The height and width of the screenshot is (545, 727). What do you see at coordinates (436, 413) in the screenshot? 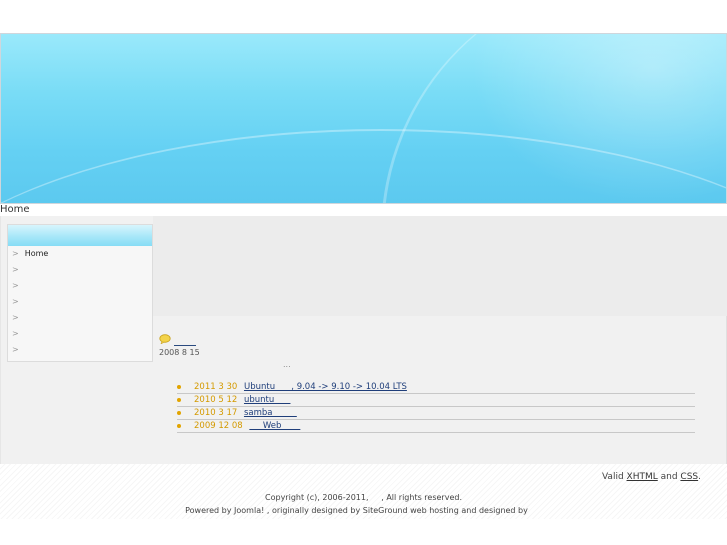
I see `list-item: 2010 3 17 samba` at bounding box center [436, 413].